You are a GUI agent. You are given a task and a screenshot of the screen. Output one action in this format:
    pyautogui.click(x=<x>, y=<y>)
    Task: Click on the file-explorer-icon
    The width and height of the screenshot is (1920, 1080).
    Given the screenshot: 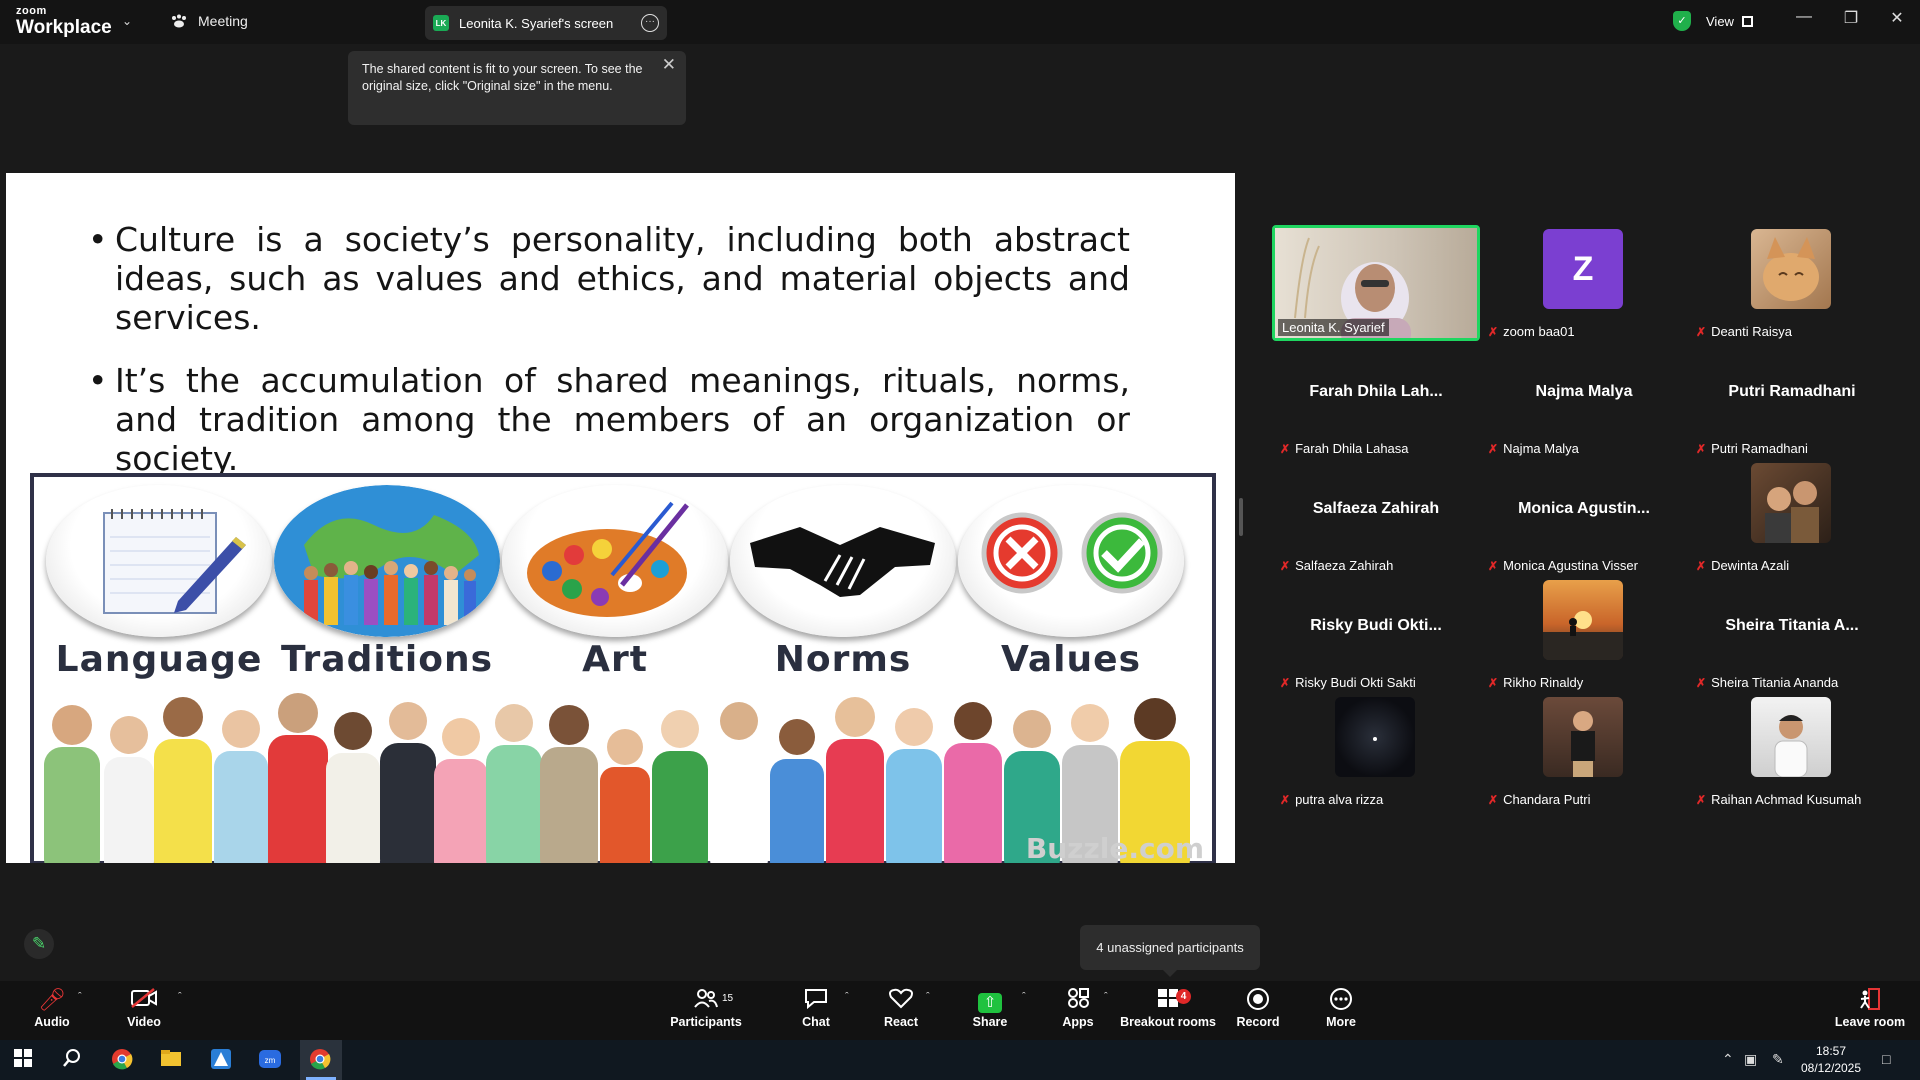 What is the action you would take?
    pyautogui.click(x=171, y=1060)
    